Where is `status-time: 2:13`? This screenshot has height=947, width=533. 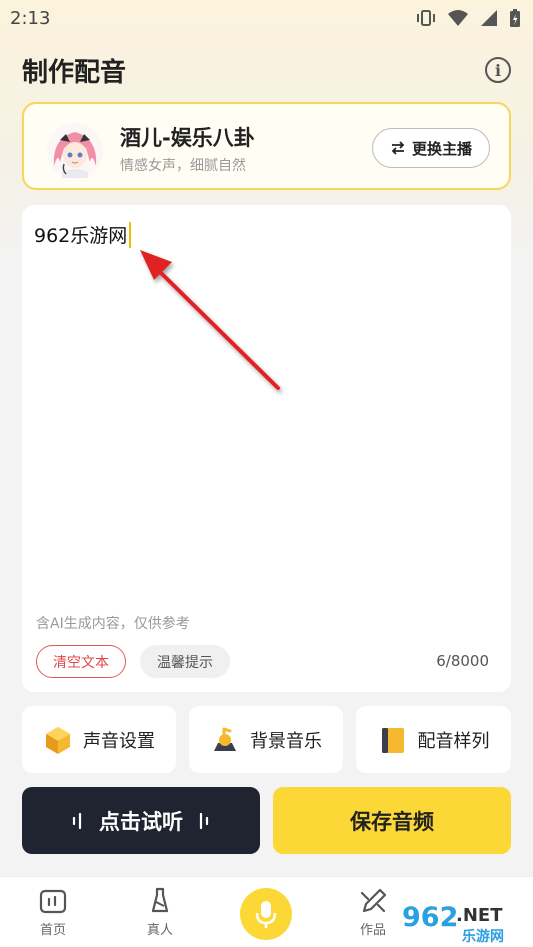
status-time: 2:13 is located at coordinates (30, 18).